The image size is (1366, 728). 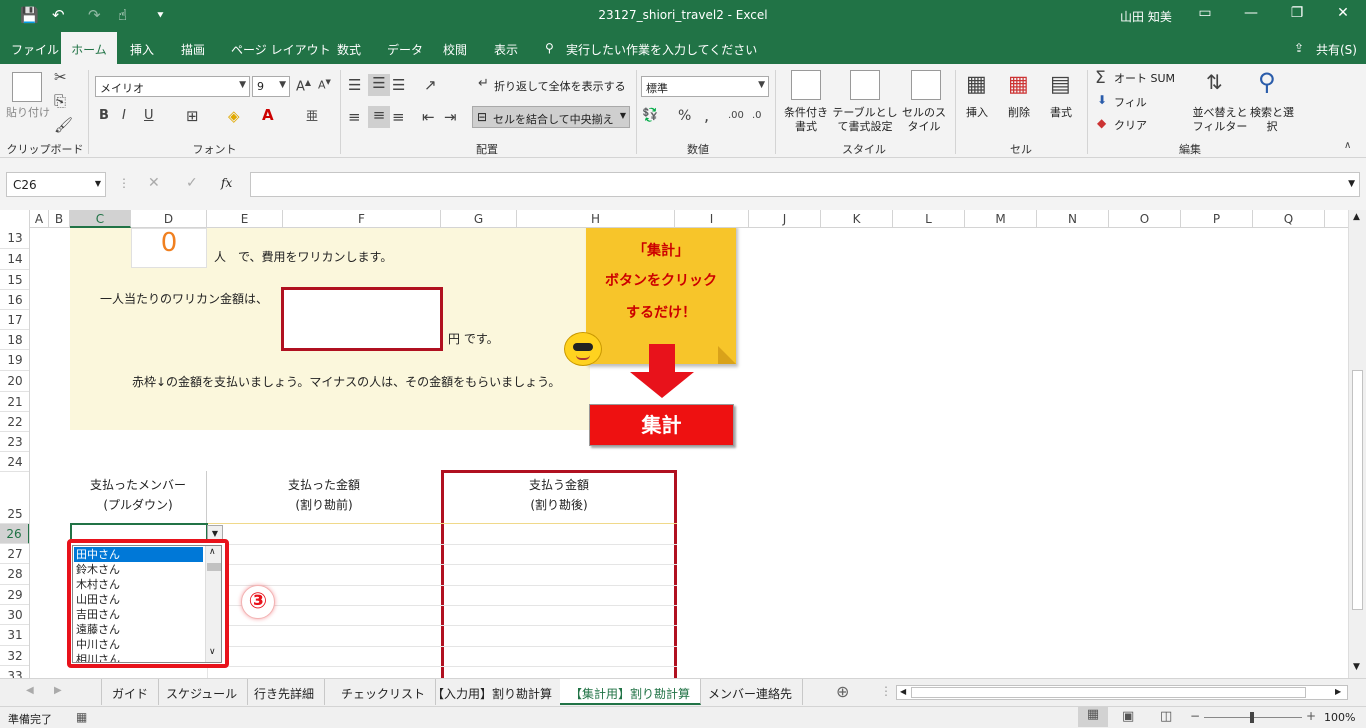 I want to click on align-middle-icon: ☰, so click(x=379, y=85).